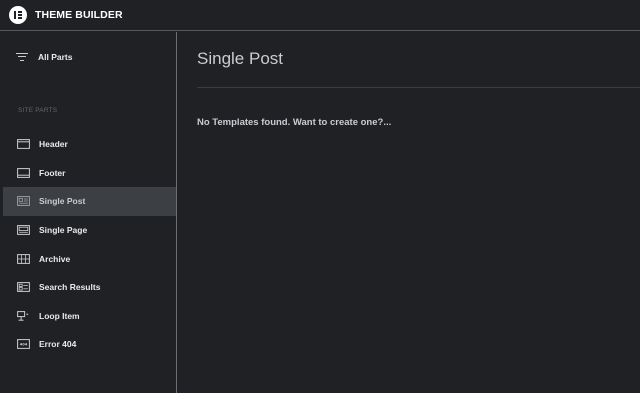 The width and height of the screenshot is (640, 393). What do you see at coordinates (89, 201) in the screenshot?
I see `sidebar-item-single-post: Single Post` at bounding box center [89, 201].